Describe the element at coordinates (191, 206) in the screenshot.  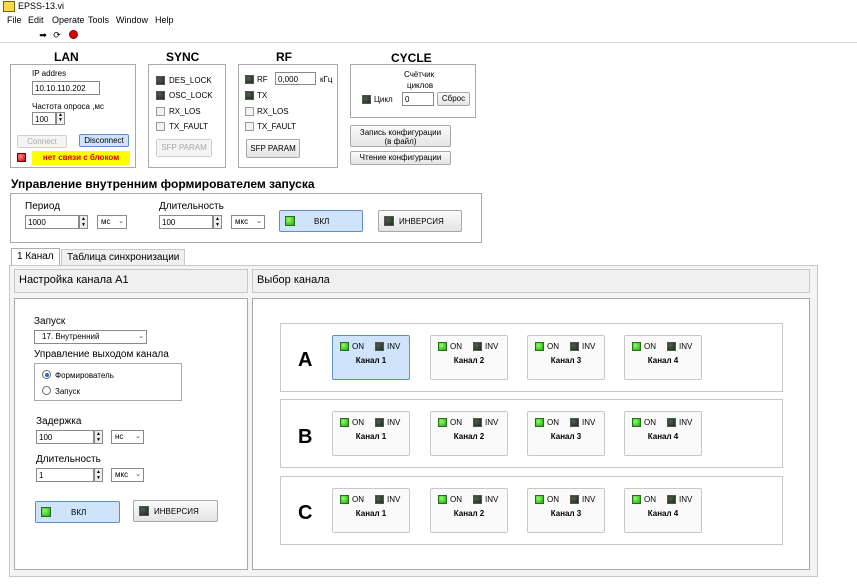
I see `internal-duration-label: Длительность` at that location.